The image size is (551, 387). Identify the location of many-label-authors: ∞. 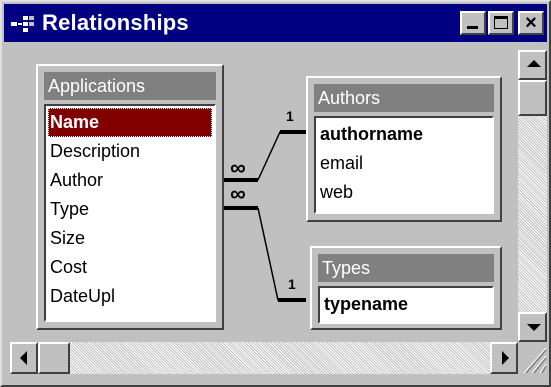
(238, 167).